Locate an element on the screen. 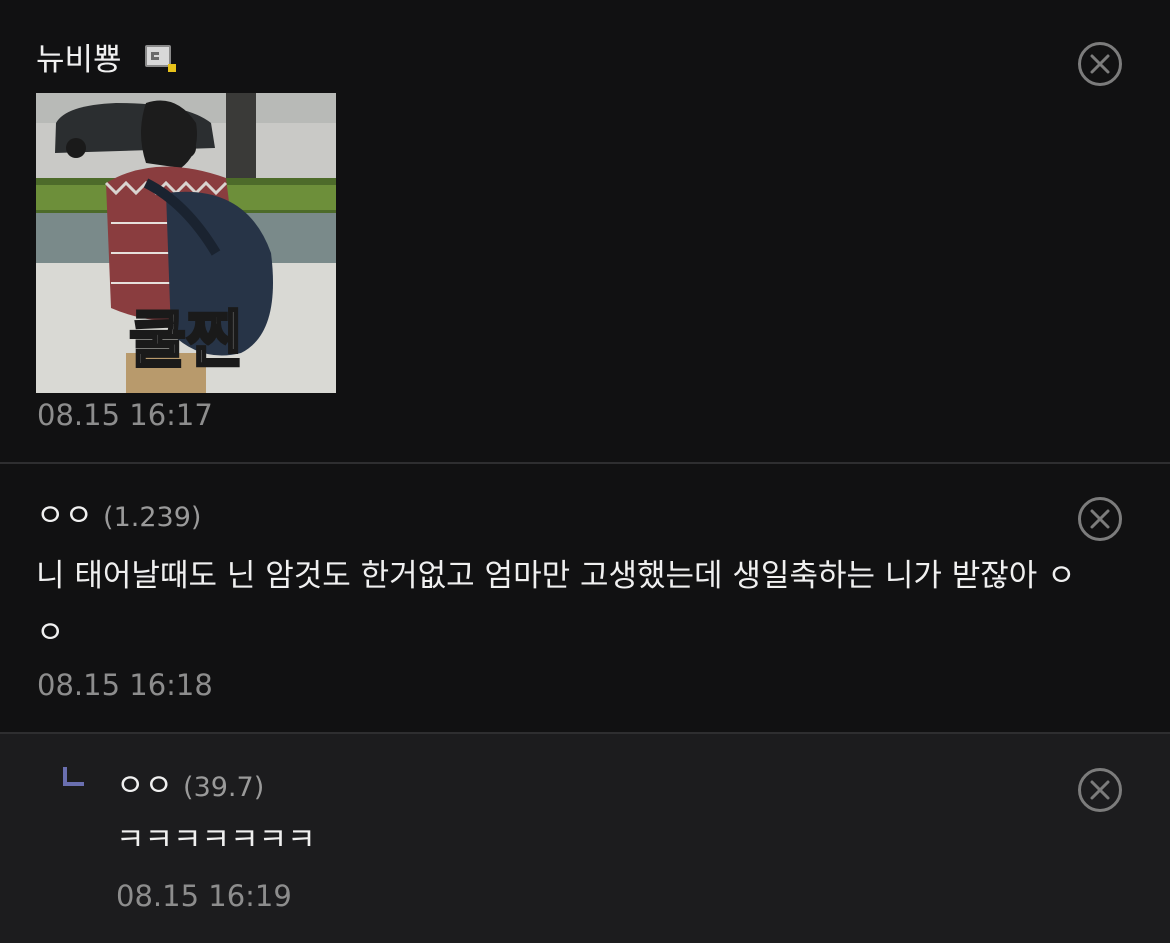 The height and width of the screenshot is (943, 1170). comment-nickname: 뉴비뿅 is located at coordinates (106, 57).